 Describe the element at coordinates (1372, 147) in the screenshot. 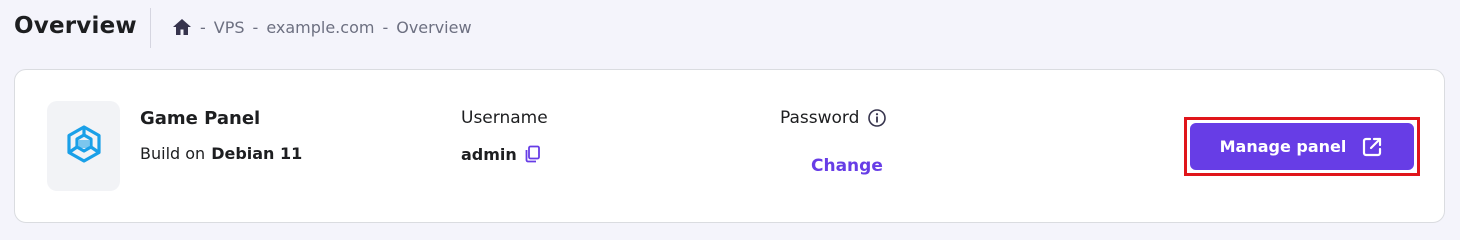

I see `external-link-icon` at that location.